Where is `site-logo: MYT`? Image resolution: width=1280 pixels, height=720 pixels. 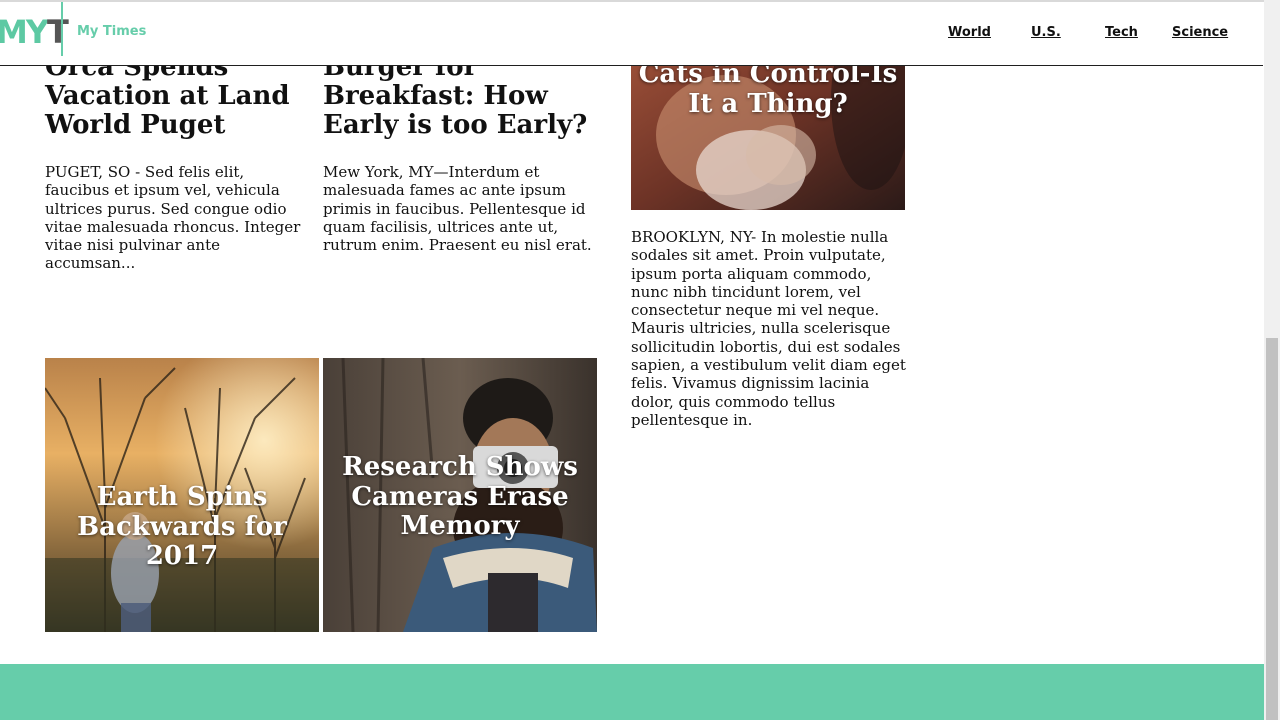
site-logo: MYT is located at coordinates (34, 32).